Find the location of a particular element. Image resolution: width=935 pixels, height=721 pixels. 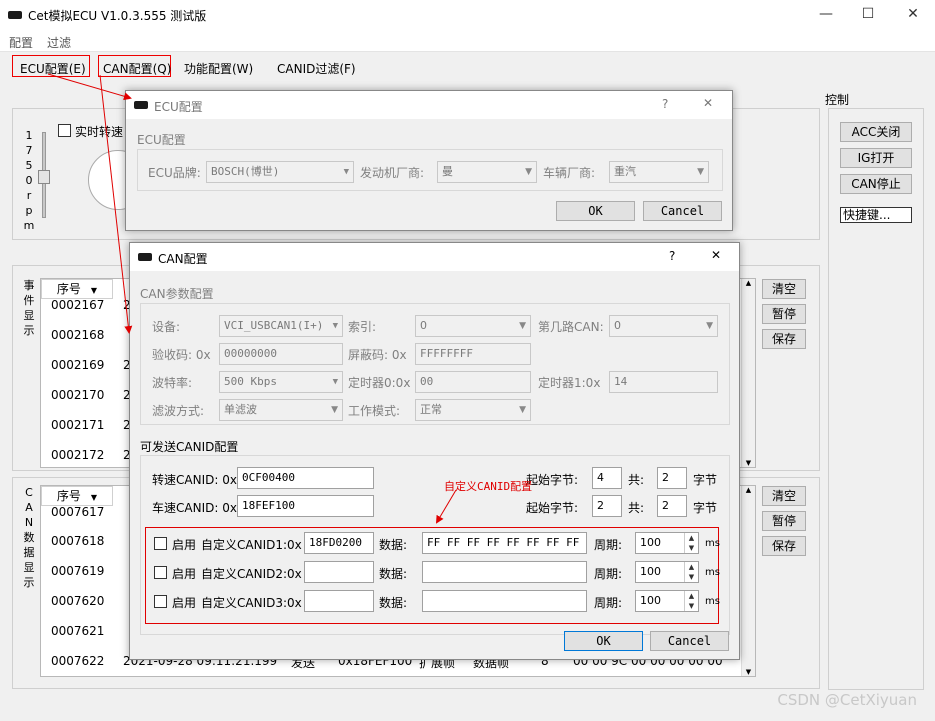

arrow-to-ecu-dialog is located at coordinates (89, 87).